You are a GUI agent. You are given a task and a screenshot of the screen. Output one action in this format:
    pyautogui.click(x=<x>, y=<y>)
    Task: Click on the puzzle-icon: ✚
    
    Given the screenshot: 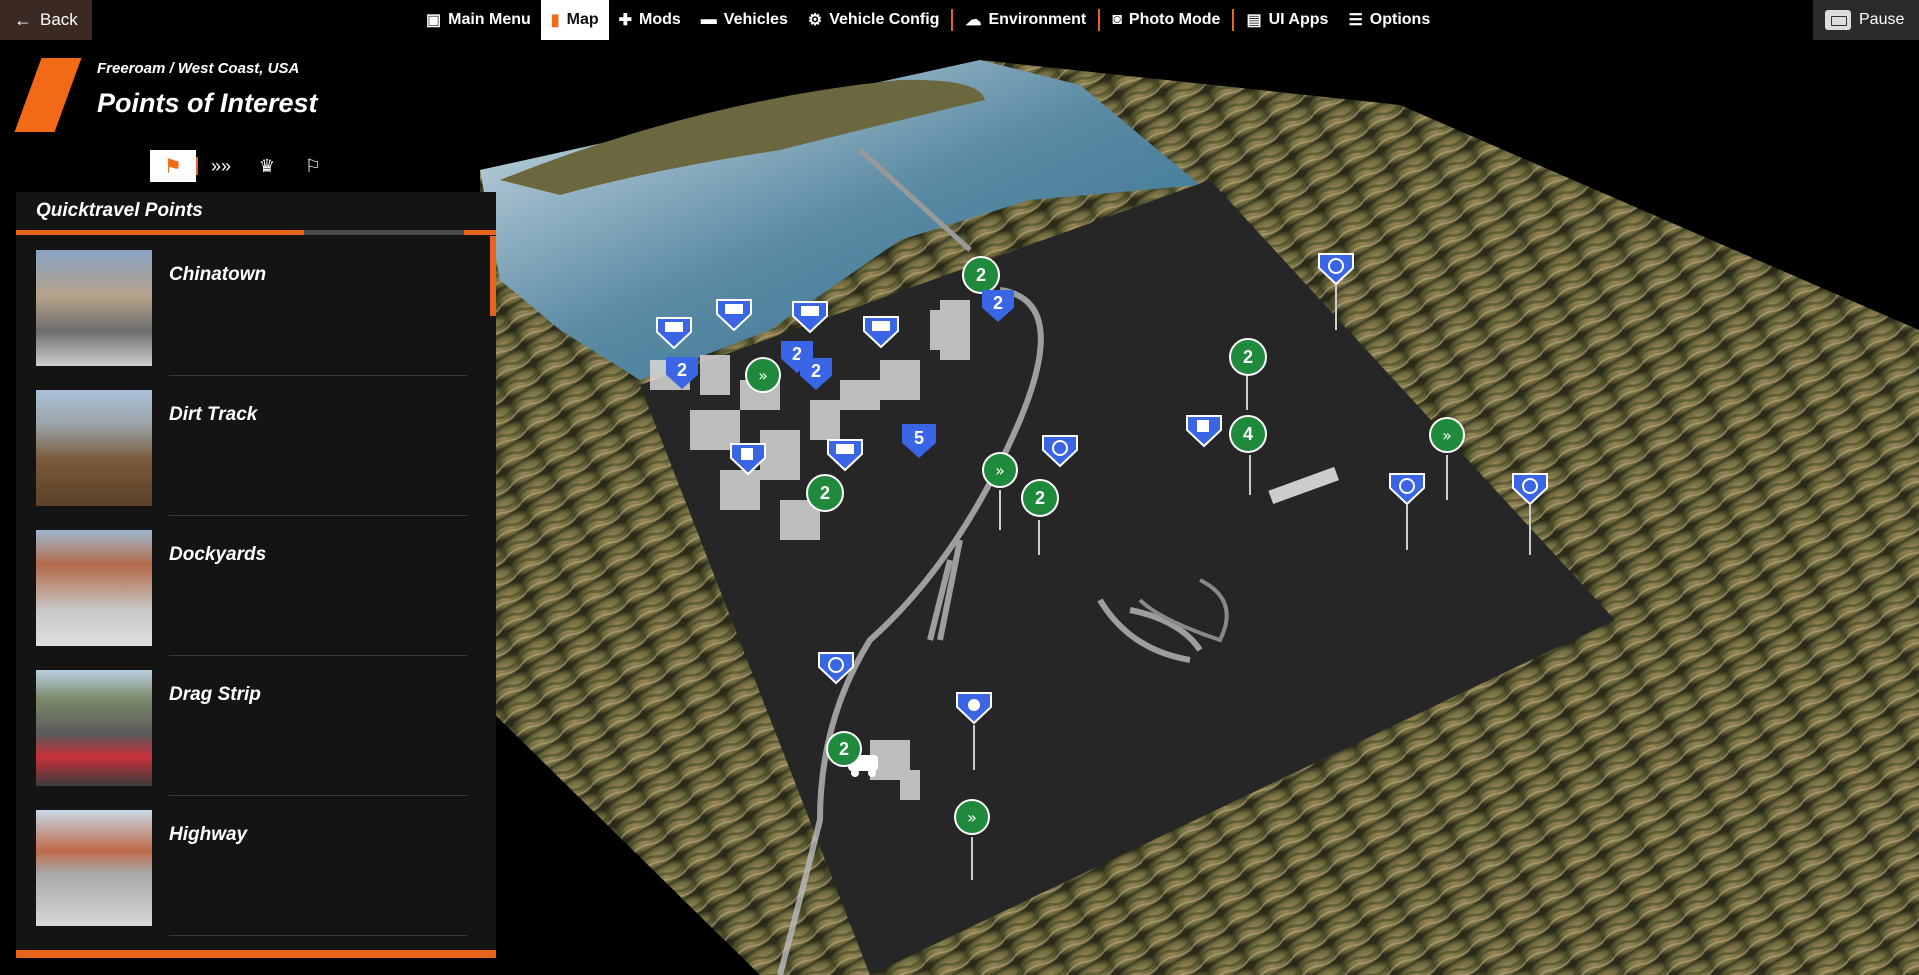 What is the action you would take?
    pyautogui.click(x=625, y=20)
    